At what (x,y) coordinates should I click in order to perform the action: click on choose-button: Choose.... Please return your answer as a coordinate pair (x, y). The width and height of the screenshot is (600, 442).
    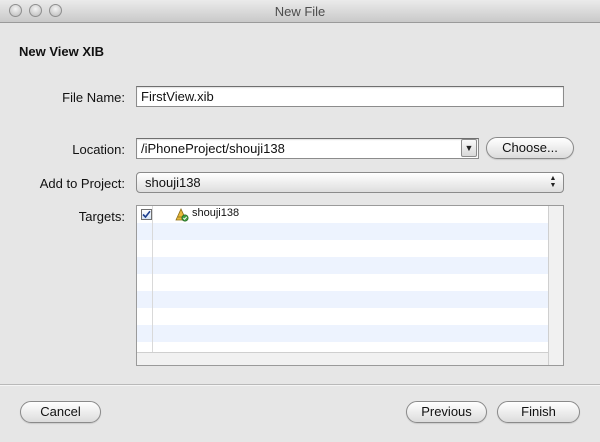
    Looking at the image, I should click on (530, 148).